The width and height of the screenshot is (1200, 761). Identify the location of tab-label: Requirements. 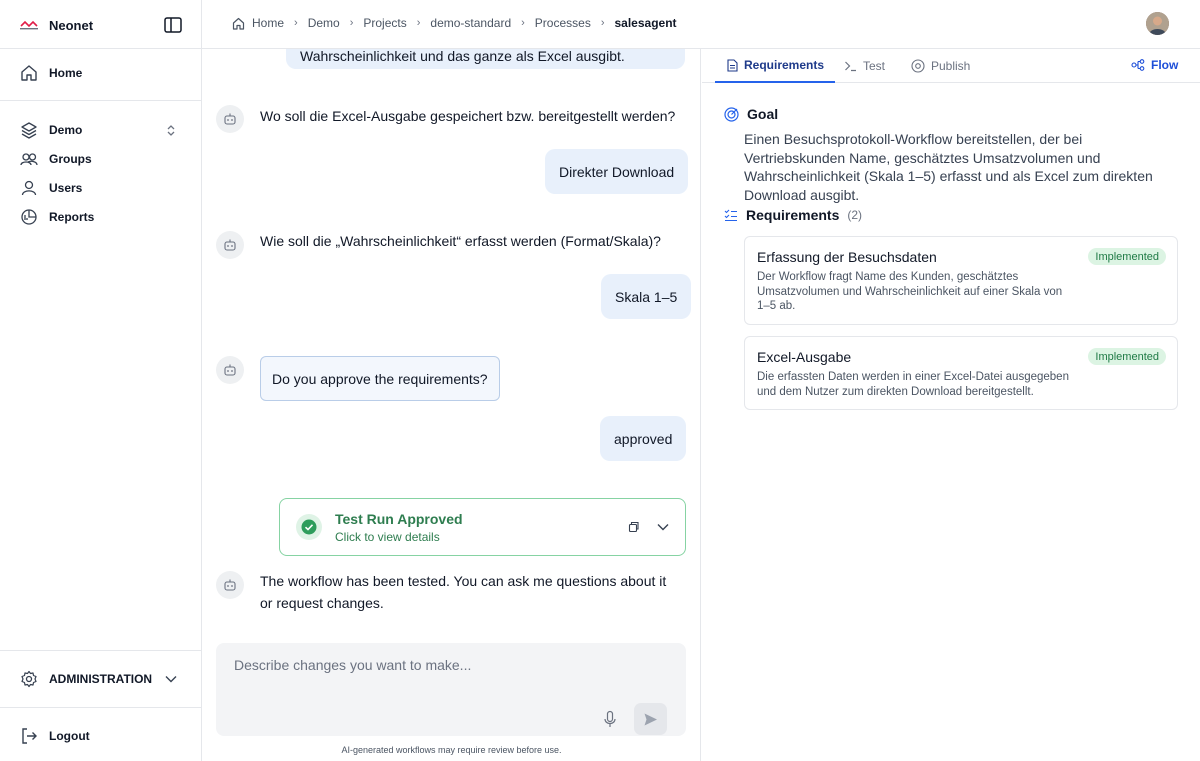
(784, 65).